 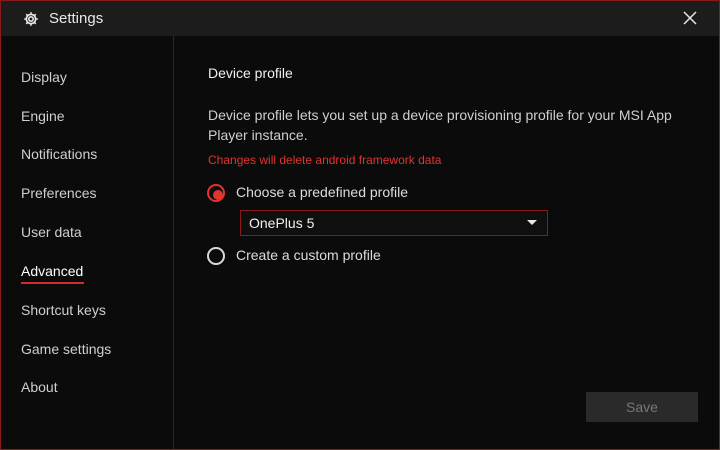 What do you see at coordinates (216, 256) in the screenshot?
I see `custom-profile-radio` at bounding box center [216, 256].